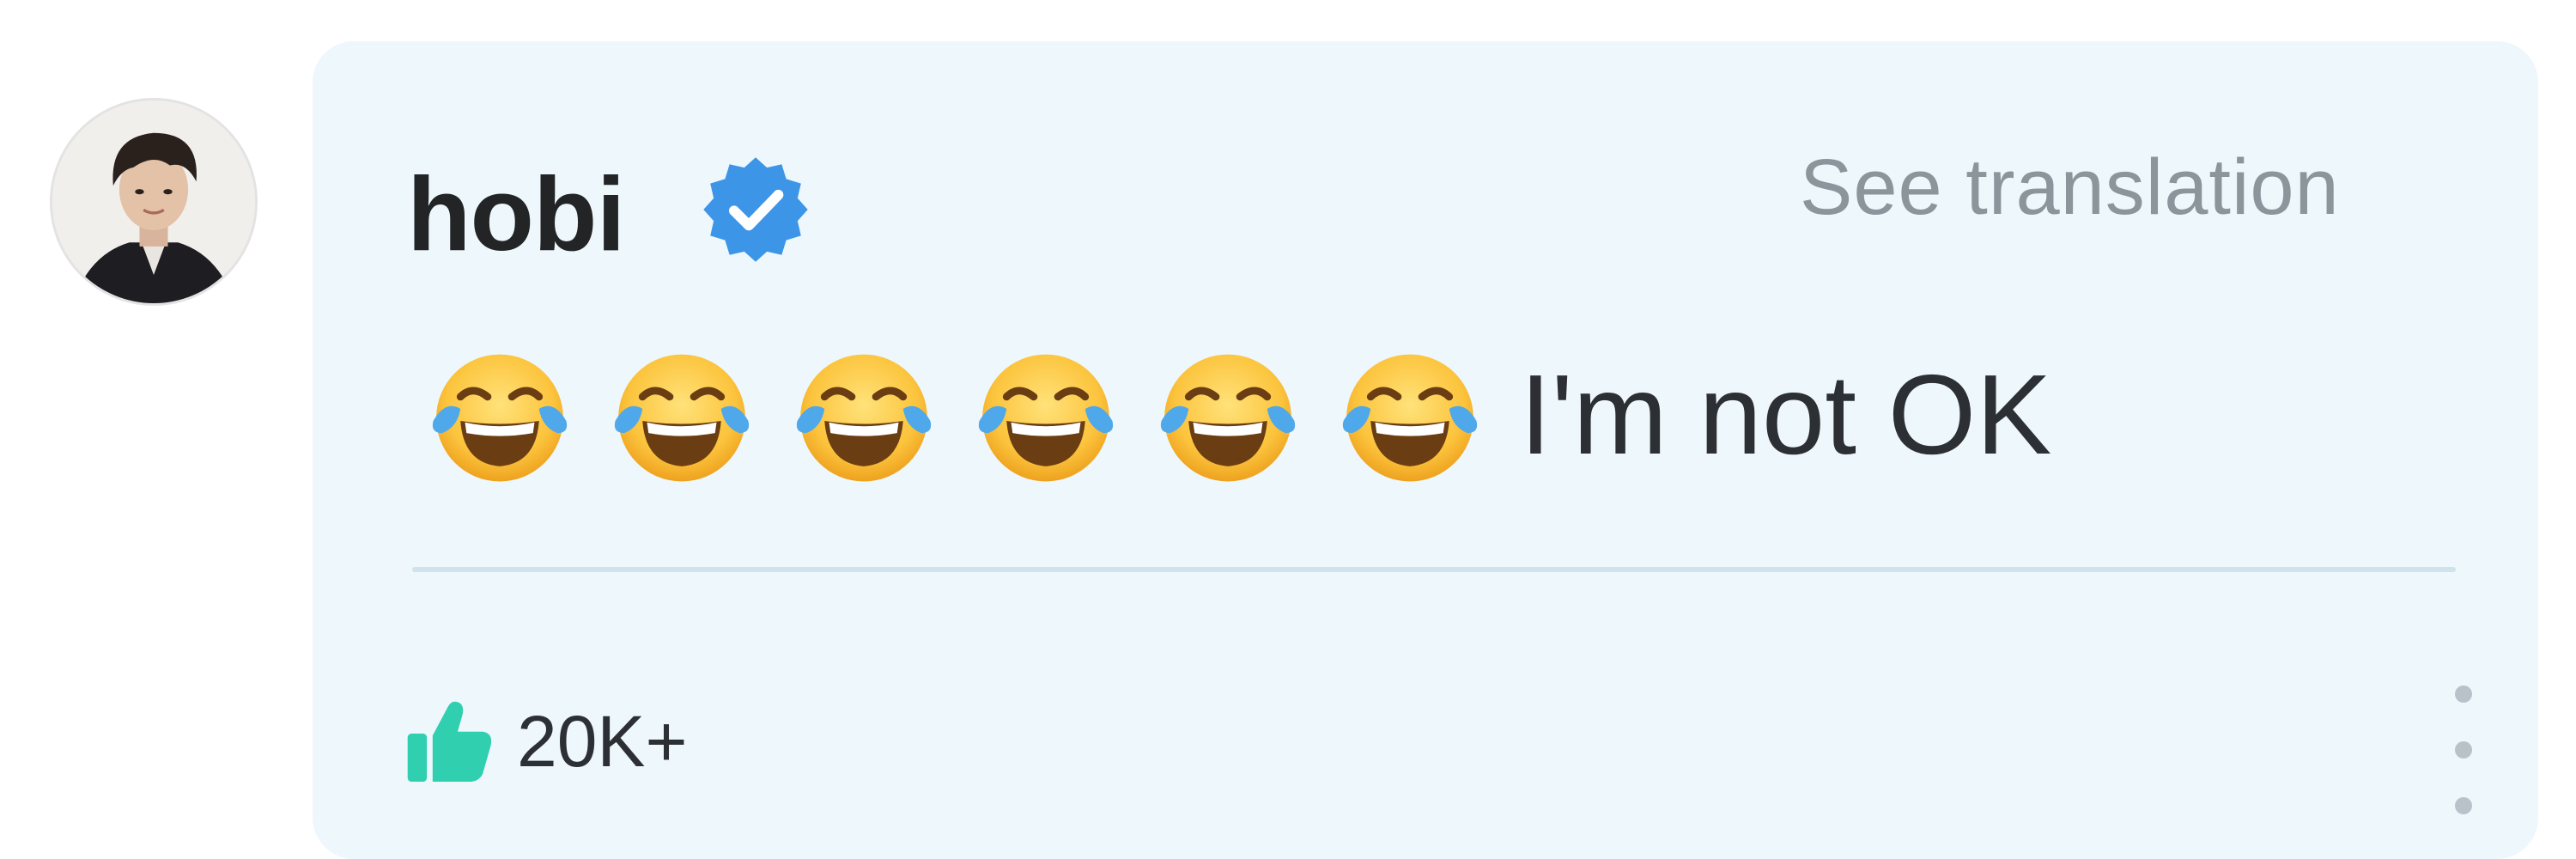 The image size is (2576, 859). What do you see at coordinates (450, 741) in the screenshot?
I see `thumbs-up-icon` at bounding box center [450, 741].